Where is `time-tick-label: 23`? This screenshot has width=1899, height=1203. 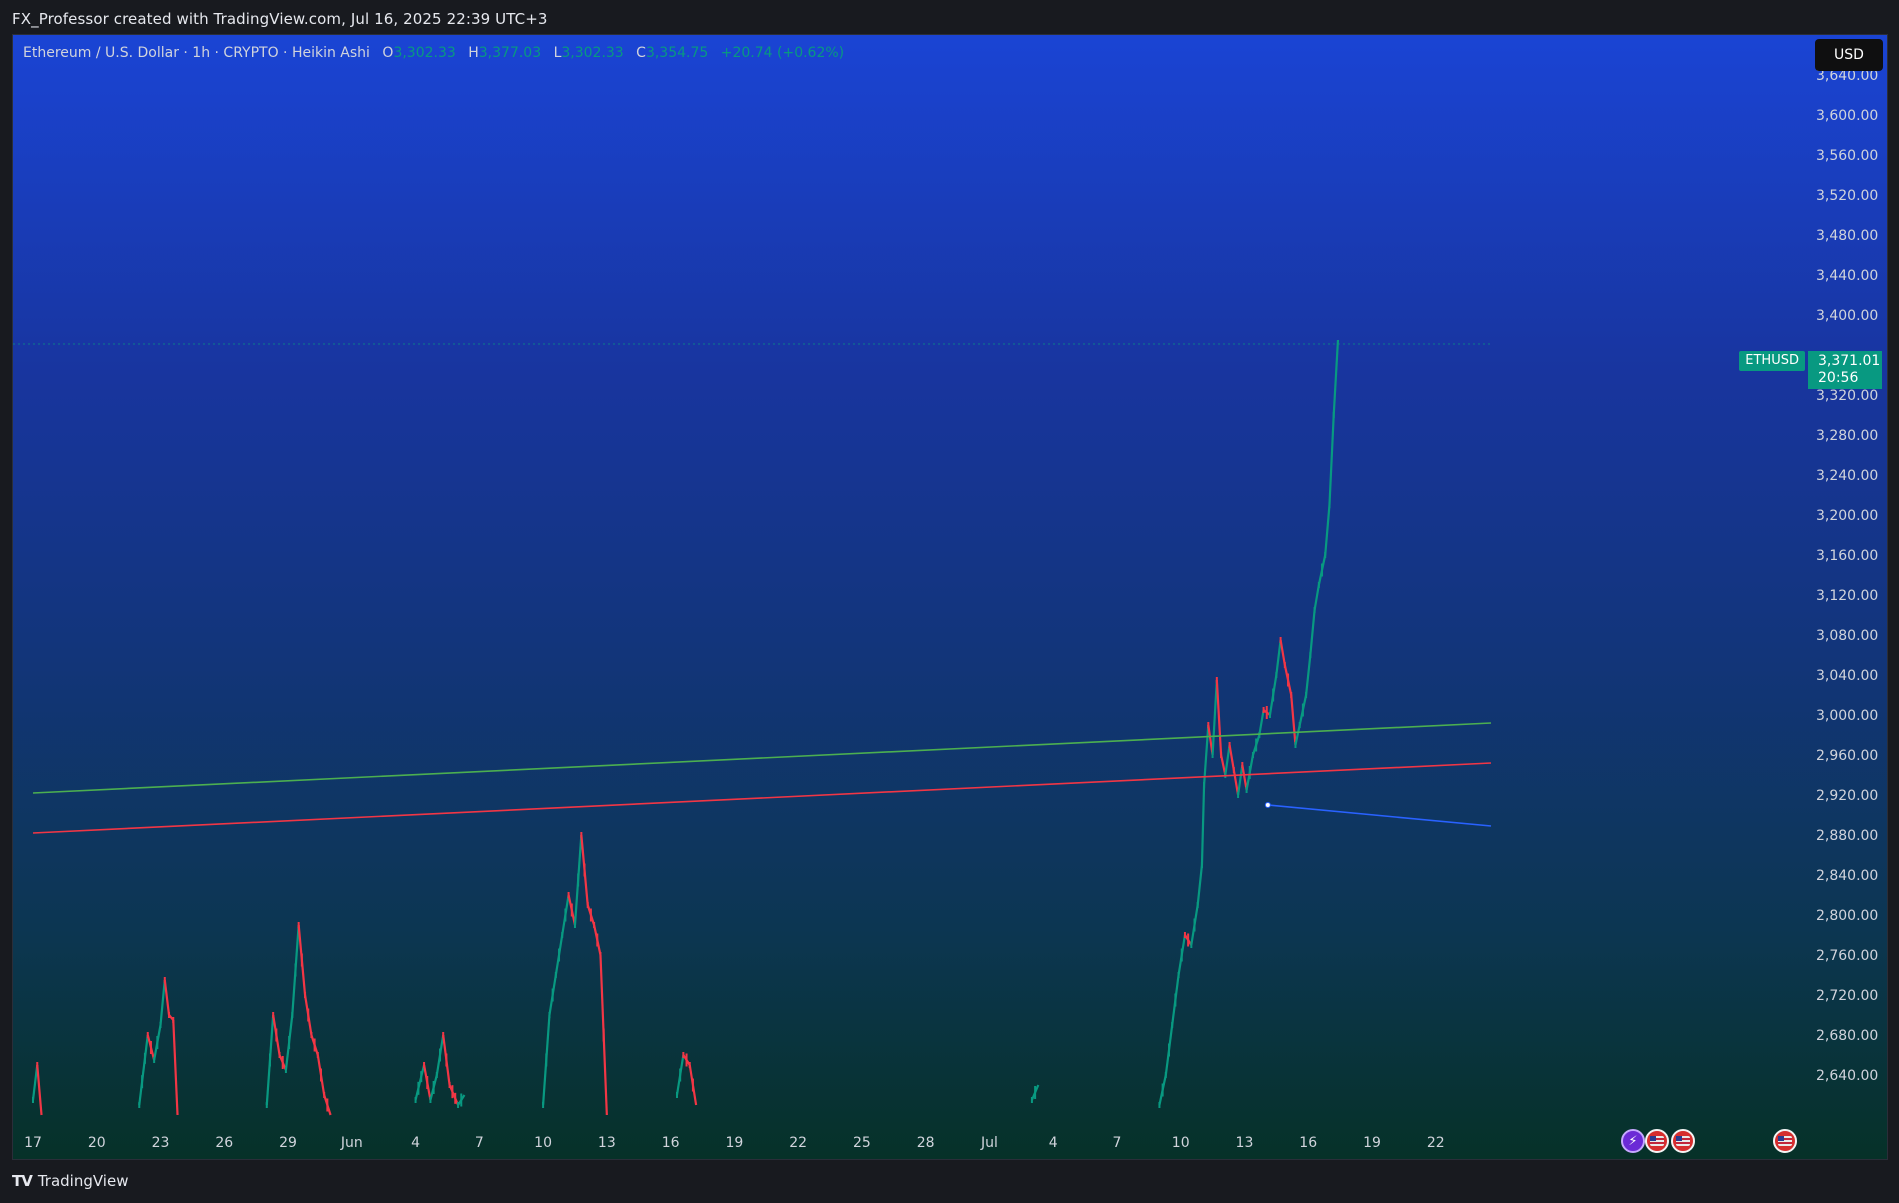 time-tick-label: 23 is located at coordinates (161, 1143).